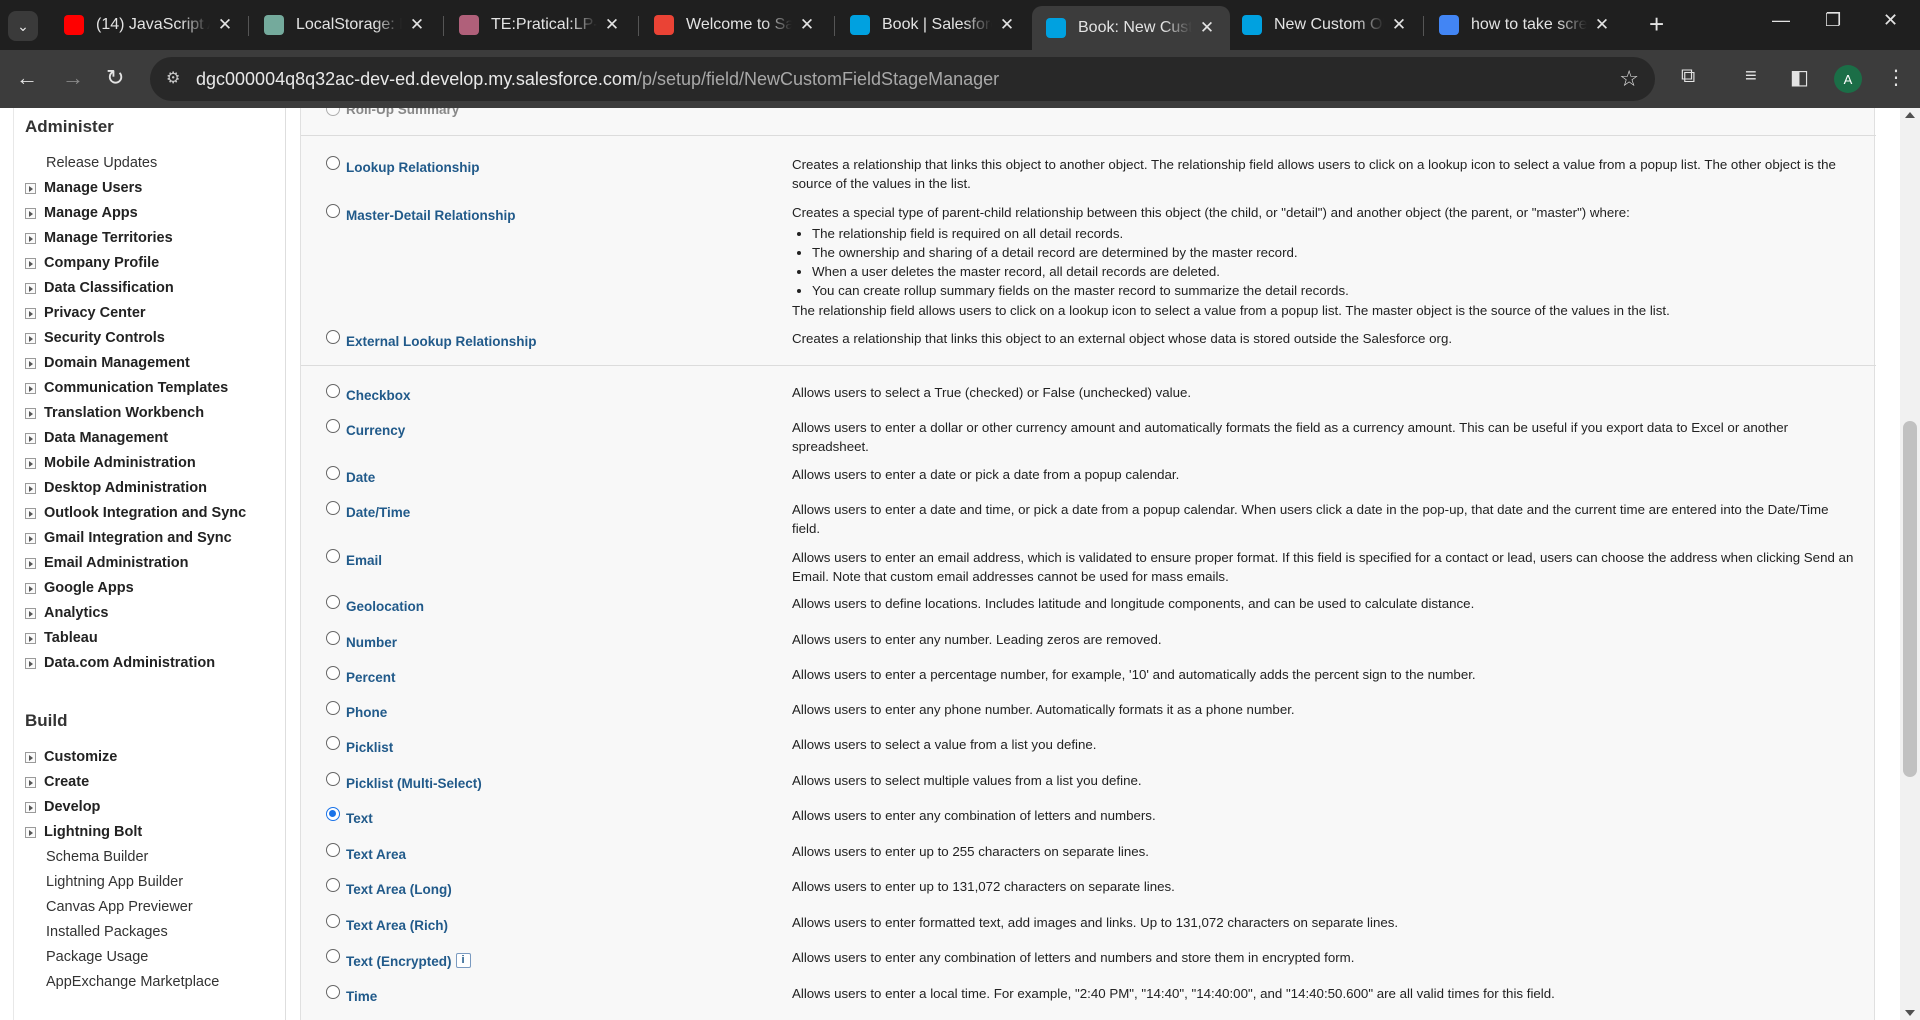  Describe the element at coordinates (132, 982) in the screenshot. I see `sidebar-item: AppExchange Marketplace` at that location.